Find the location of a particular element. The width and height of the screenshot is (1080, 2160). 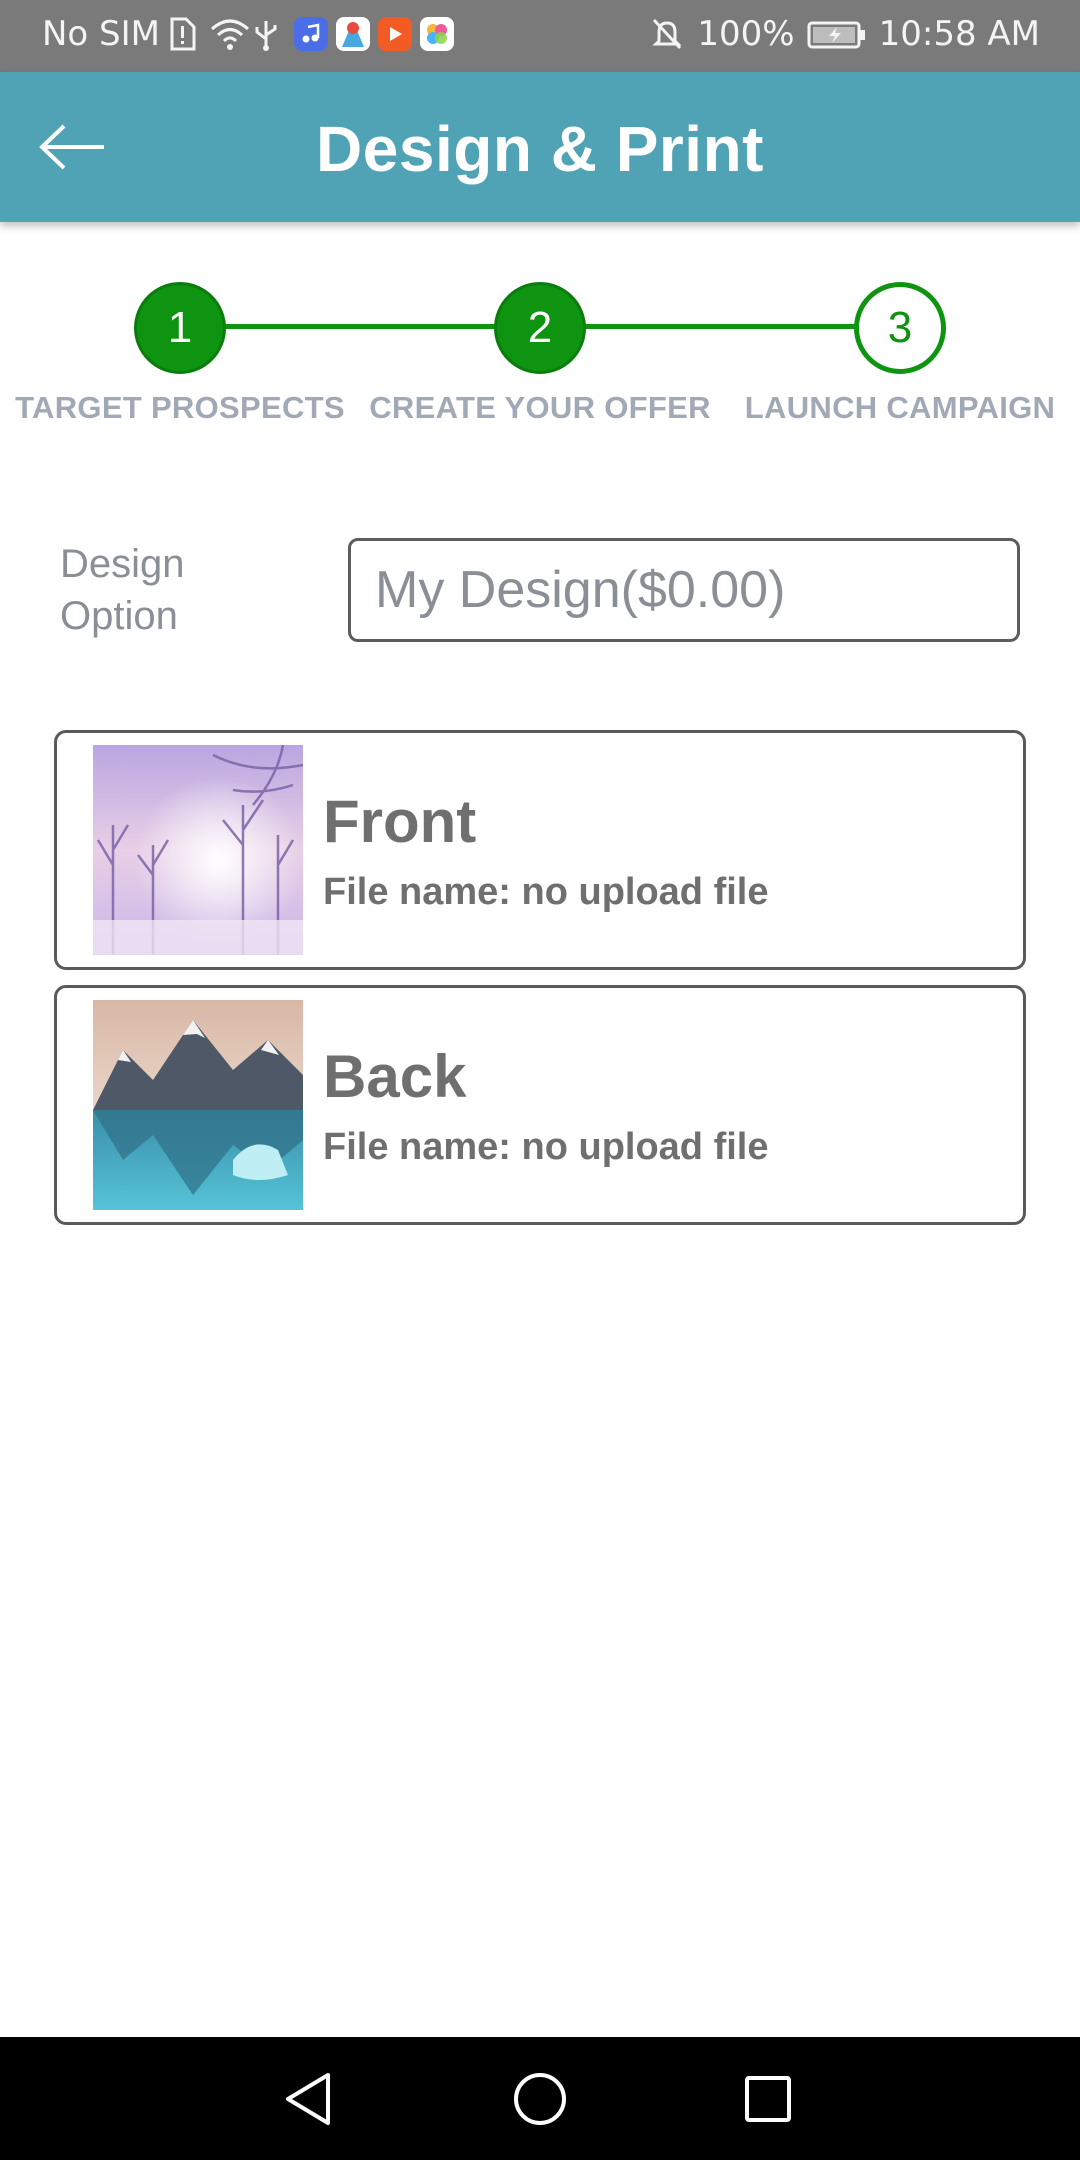

home-circle-icon is located at coordinates (540, 2099).